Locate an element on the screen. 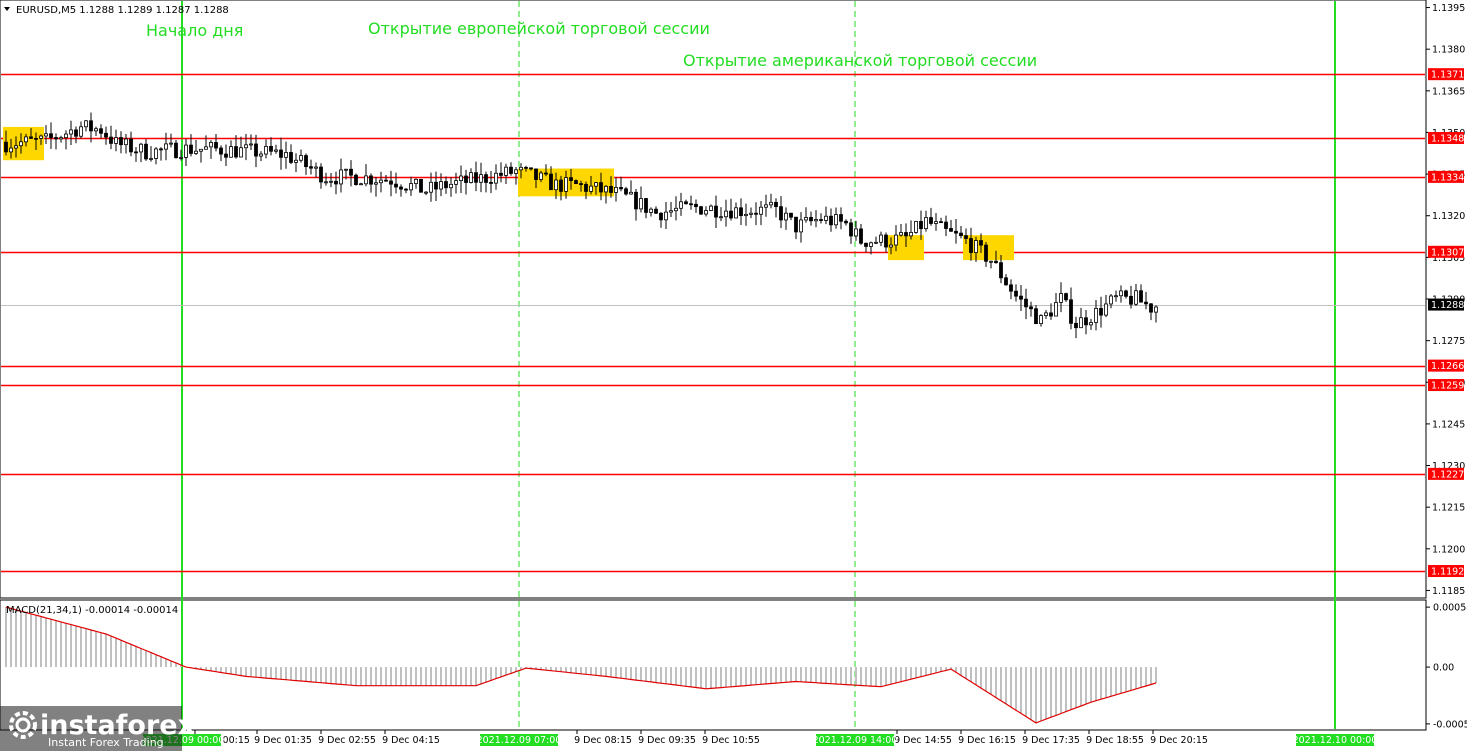  level-price-label: 1.1307 is located at coordinates (1447, 252).